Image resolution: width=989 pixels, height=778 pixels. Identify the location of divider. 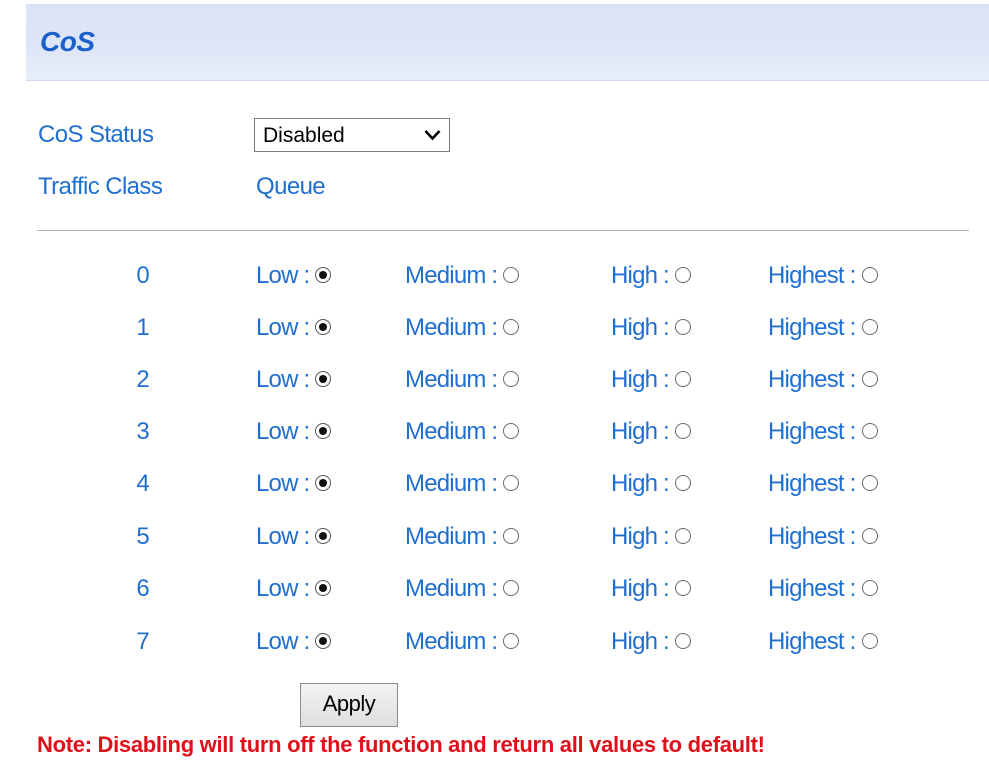
(503, 230).